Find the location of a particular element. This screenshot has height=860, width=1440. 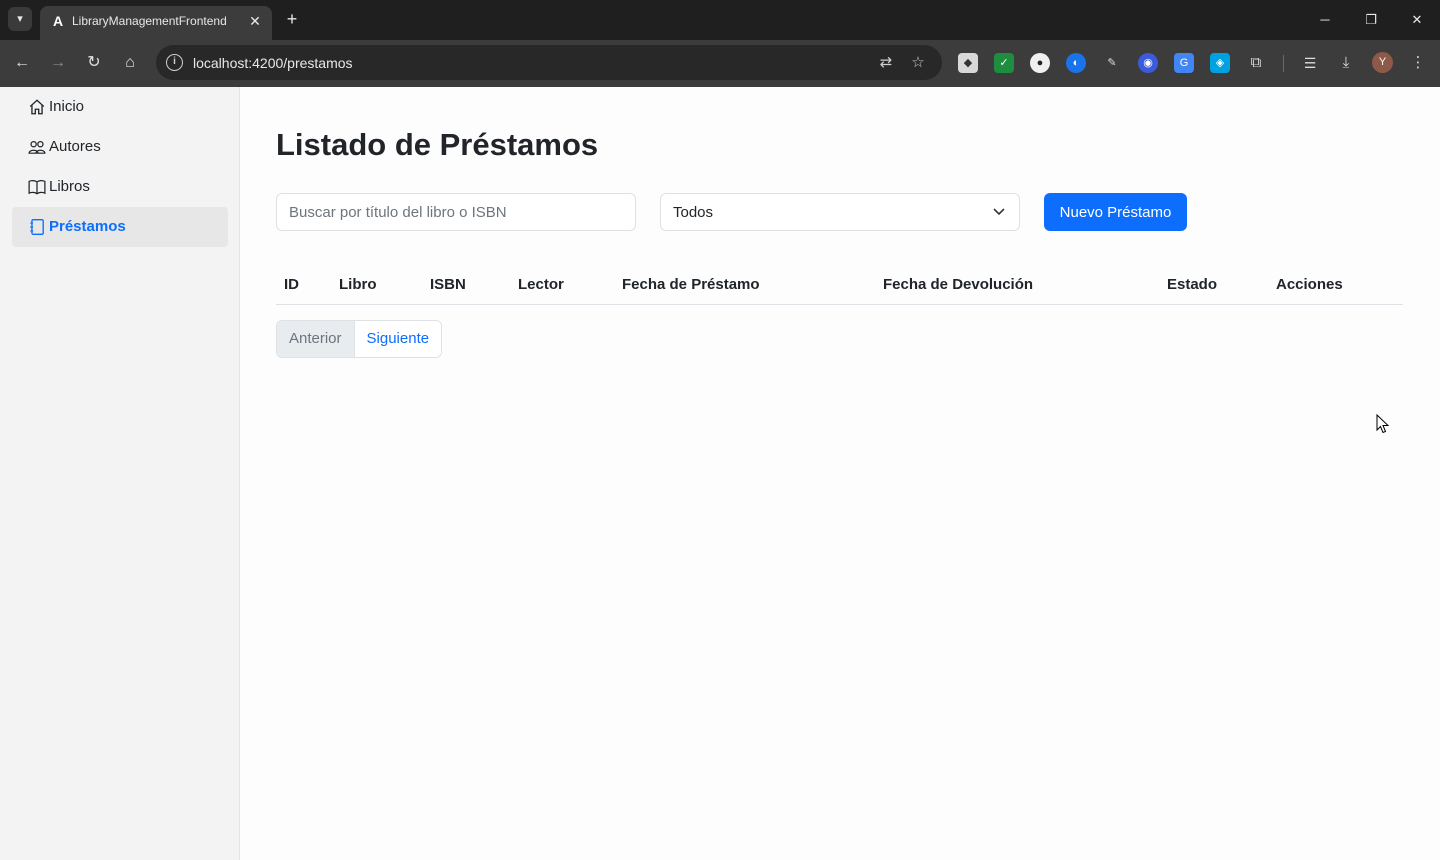

tab-search-icon: ▾ is located at coordinates (20, 19).